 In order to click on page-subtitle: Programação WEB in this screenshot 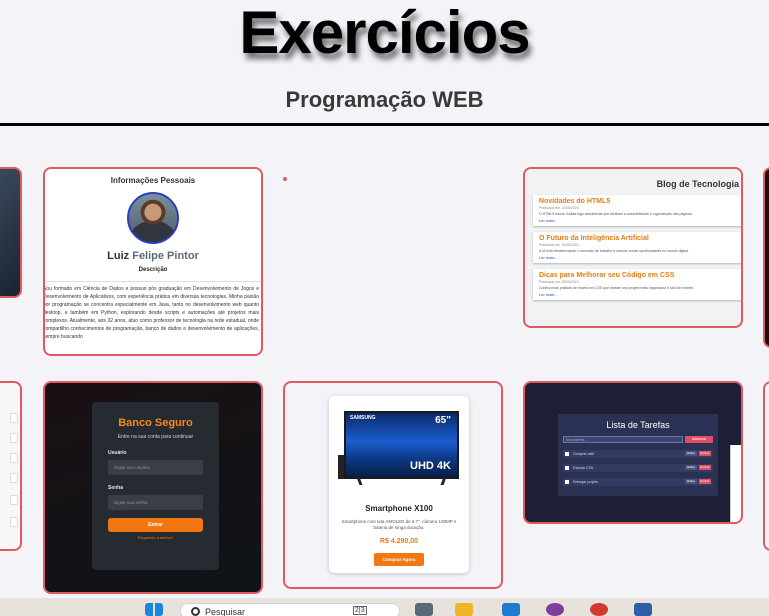, I will do `click(384, 99)`.